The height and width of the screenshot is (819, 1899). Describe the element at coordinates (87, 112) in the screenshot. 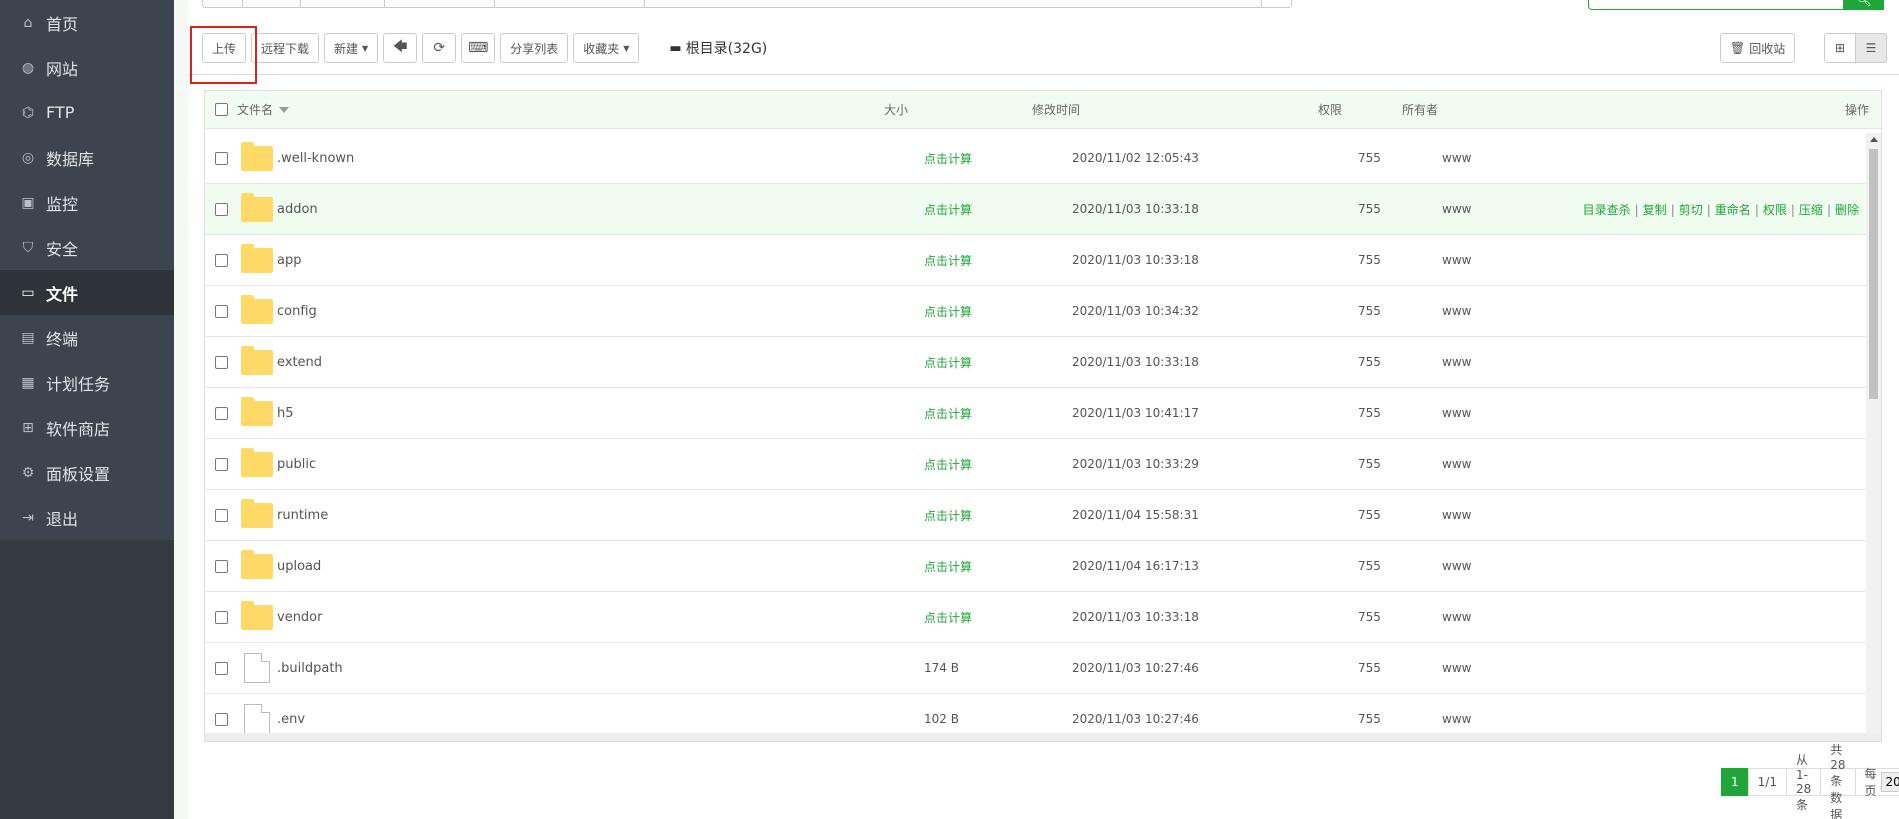

I see `sidebar-item: ⌬ FTP` at that location.